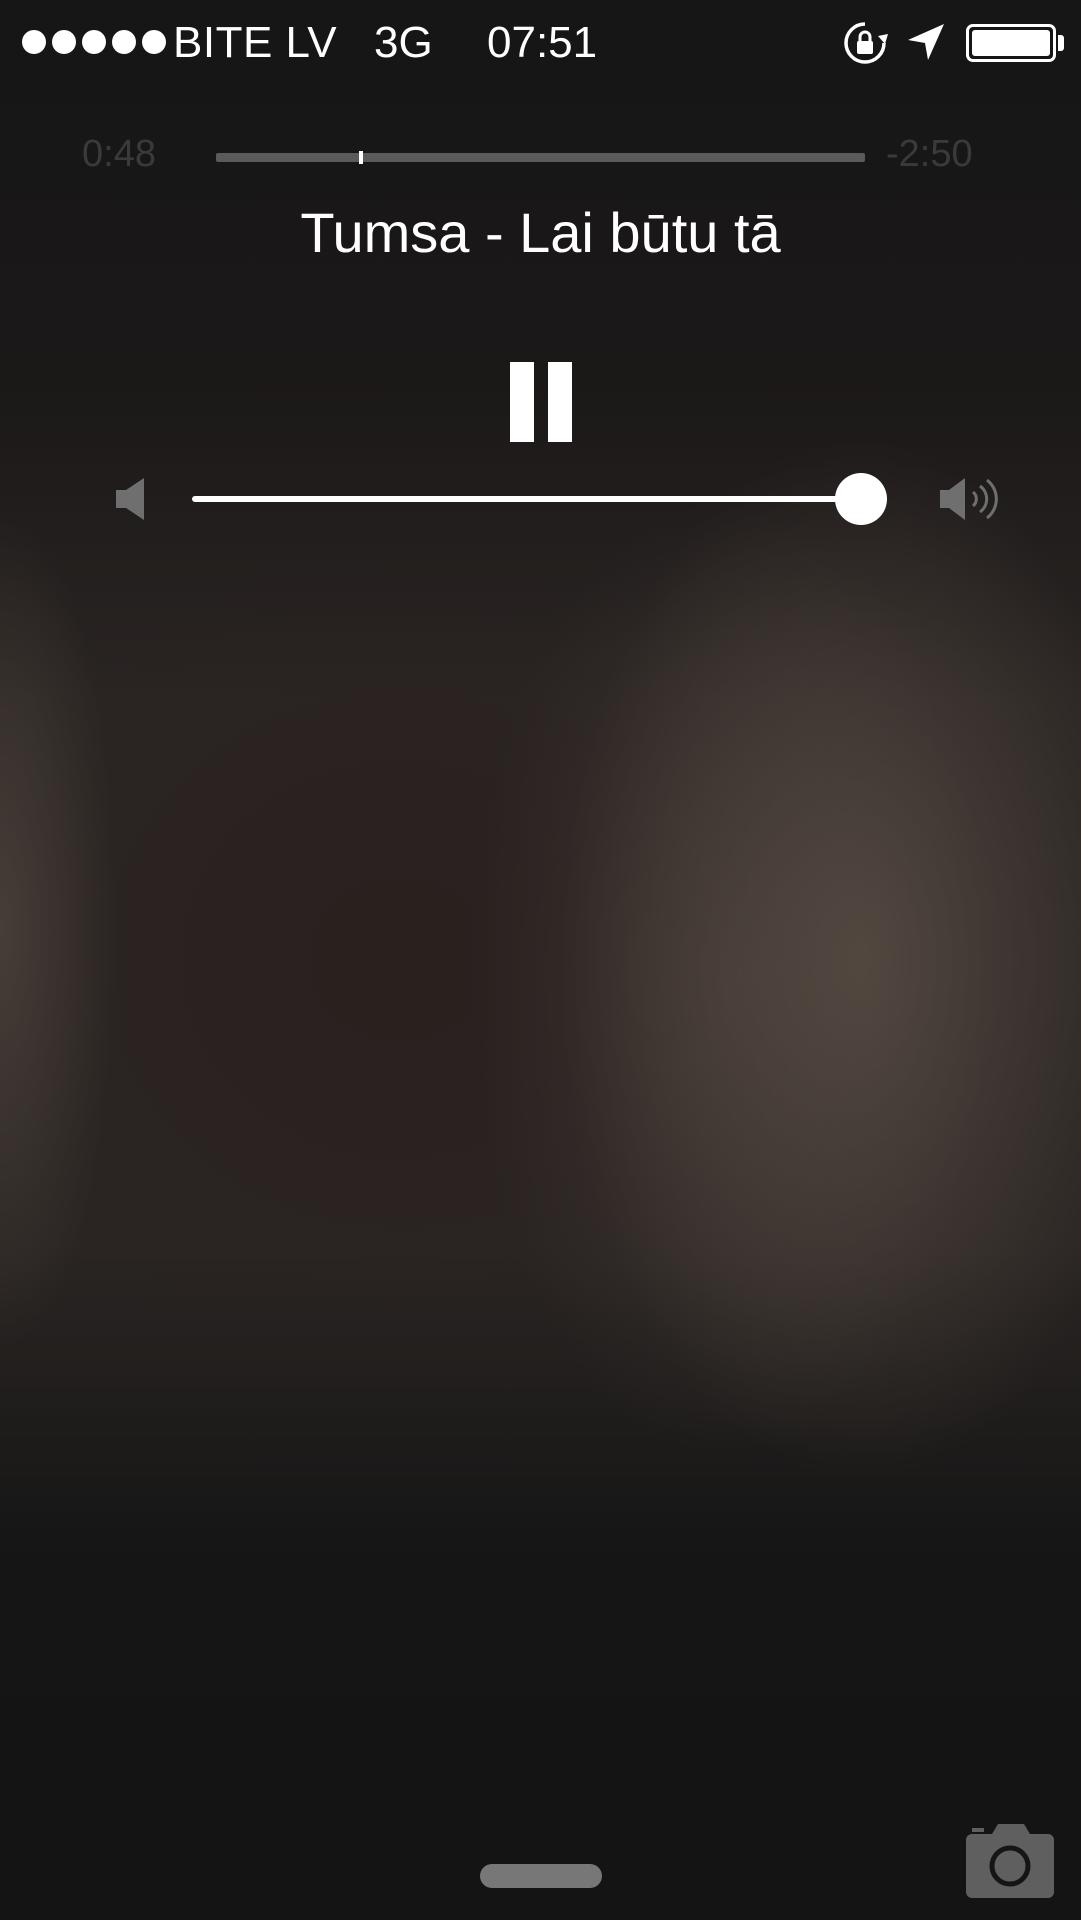 This screenshot has height=1920, width=1081. I want to click on location-arrow-icon, so click(926, 42).